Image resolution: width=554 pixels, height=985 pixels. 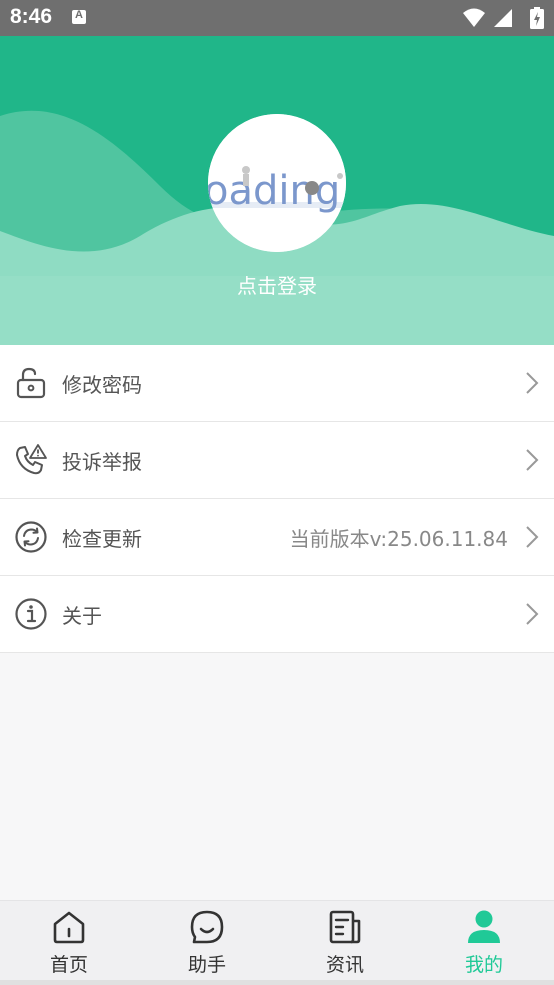 I want to click on menu-item-complaint: 投诉举报, so click(x=277, y=460).